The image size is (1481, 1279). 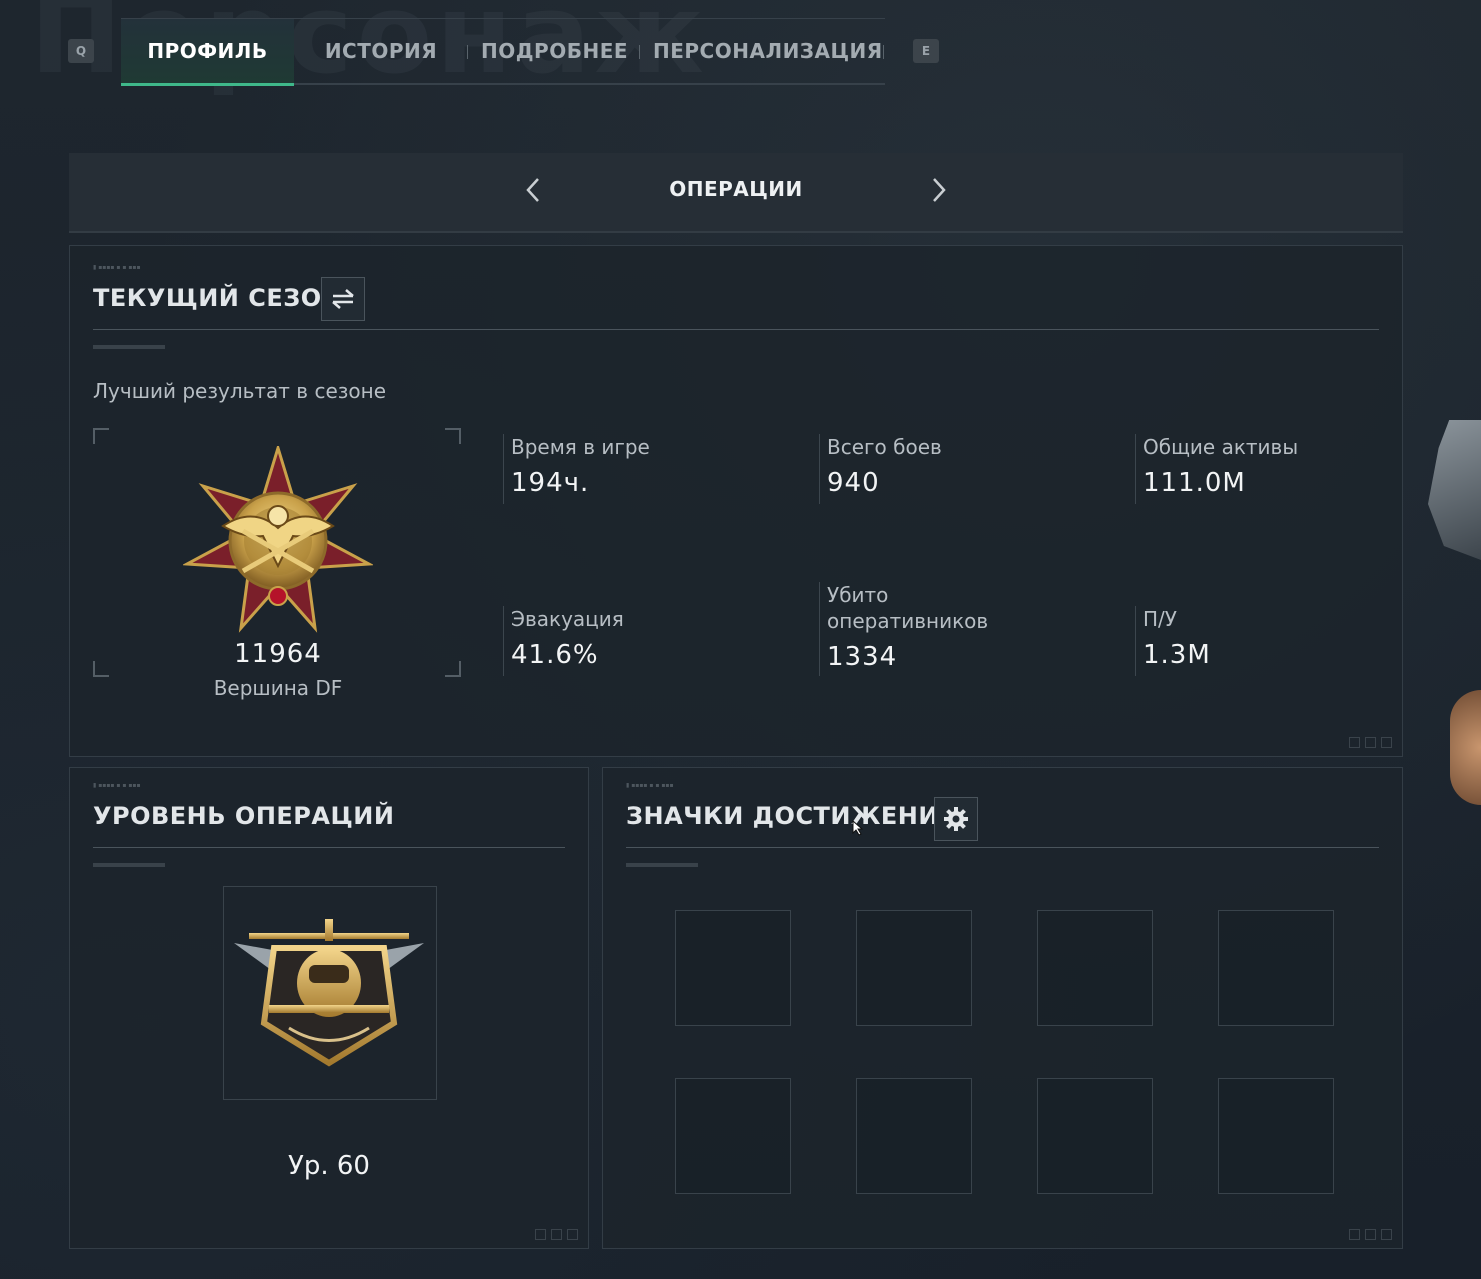 What do you see at coordinates (329, 993) in the screenshot?
I see `helicopter-emblem-icon` at bounding box center [329, 993].